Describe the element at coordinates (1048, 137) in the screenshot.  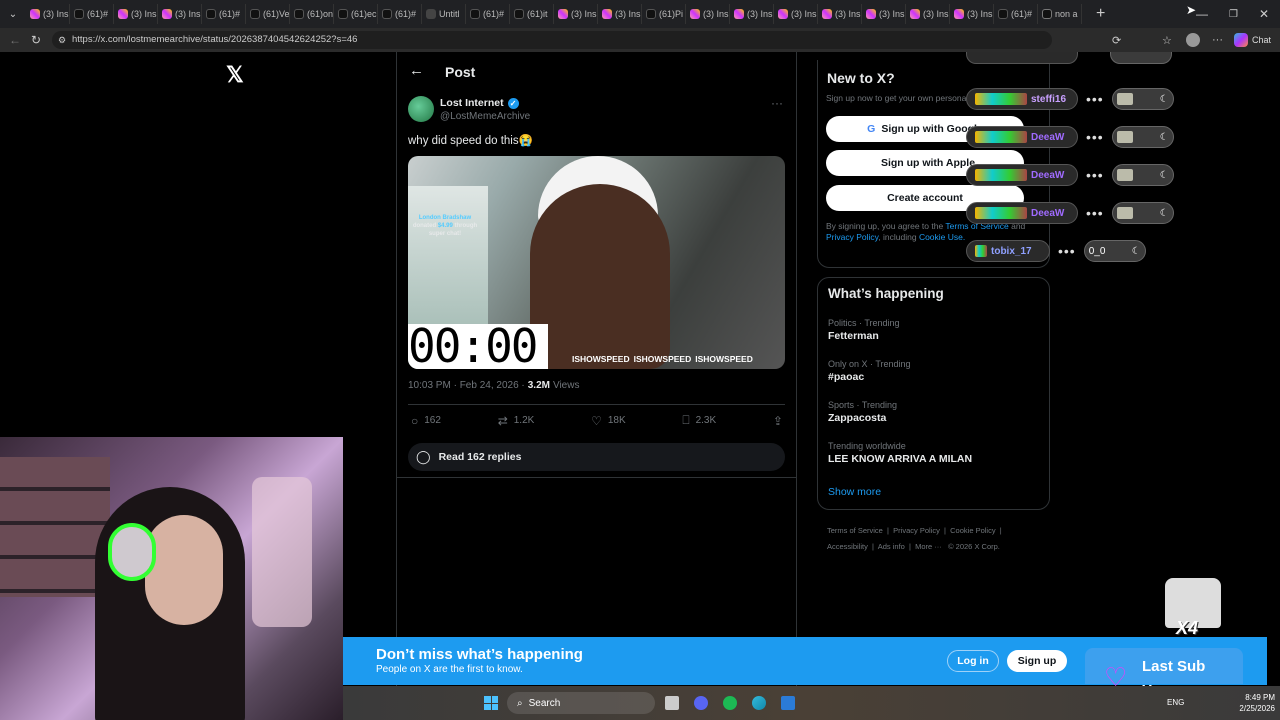
I see `overlay-username: DeeaW` at that location.